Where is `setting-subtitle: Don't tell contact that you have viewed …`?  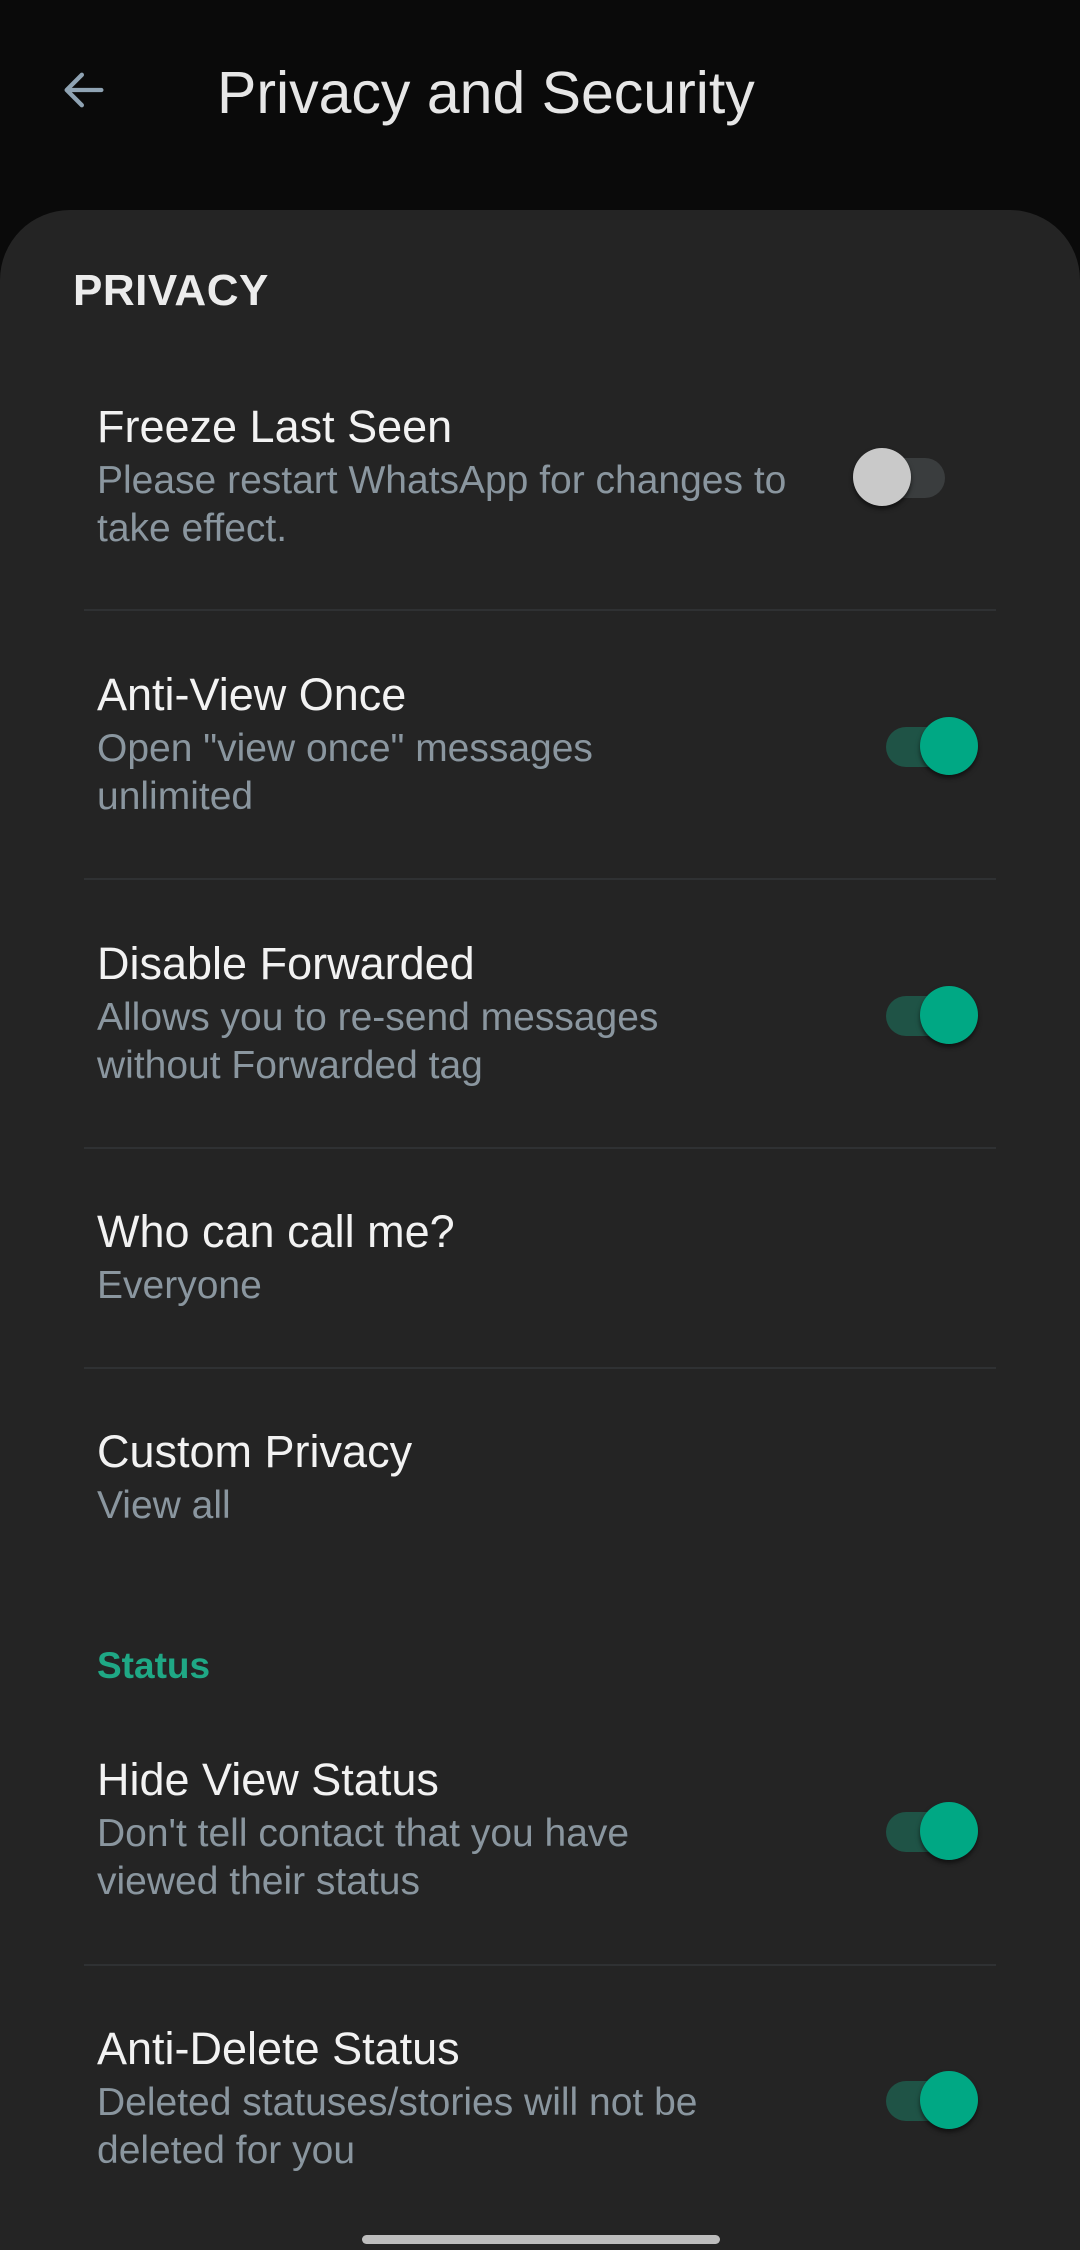
setting-subtitle: Don't tell contact that you have viewed … is located at coordinates (363, 1857).